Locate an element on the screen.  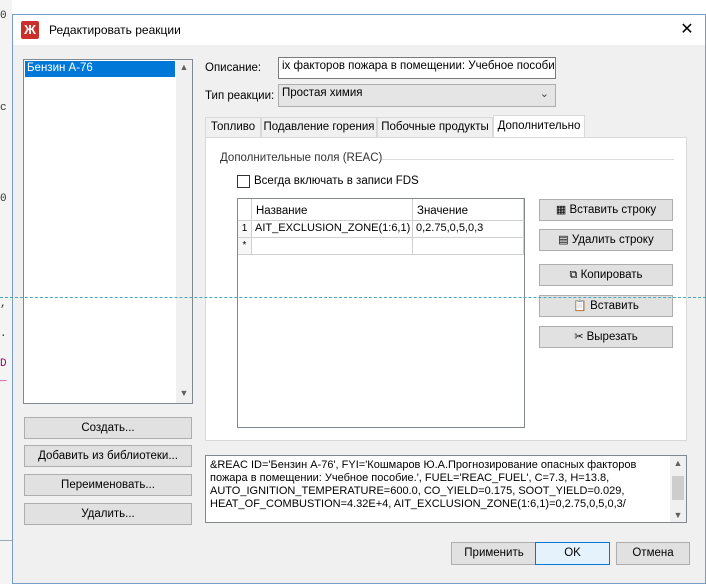
reaction-type-label: Тип реакции: is located at coordinates (240, 96).